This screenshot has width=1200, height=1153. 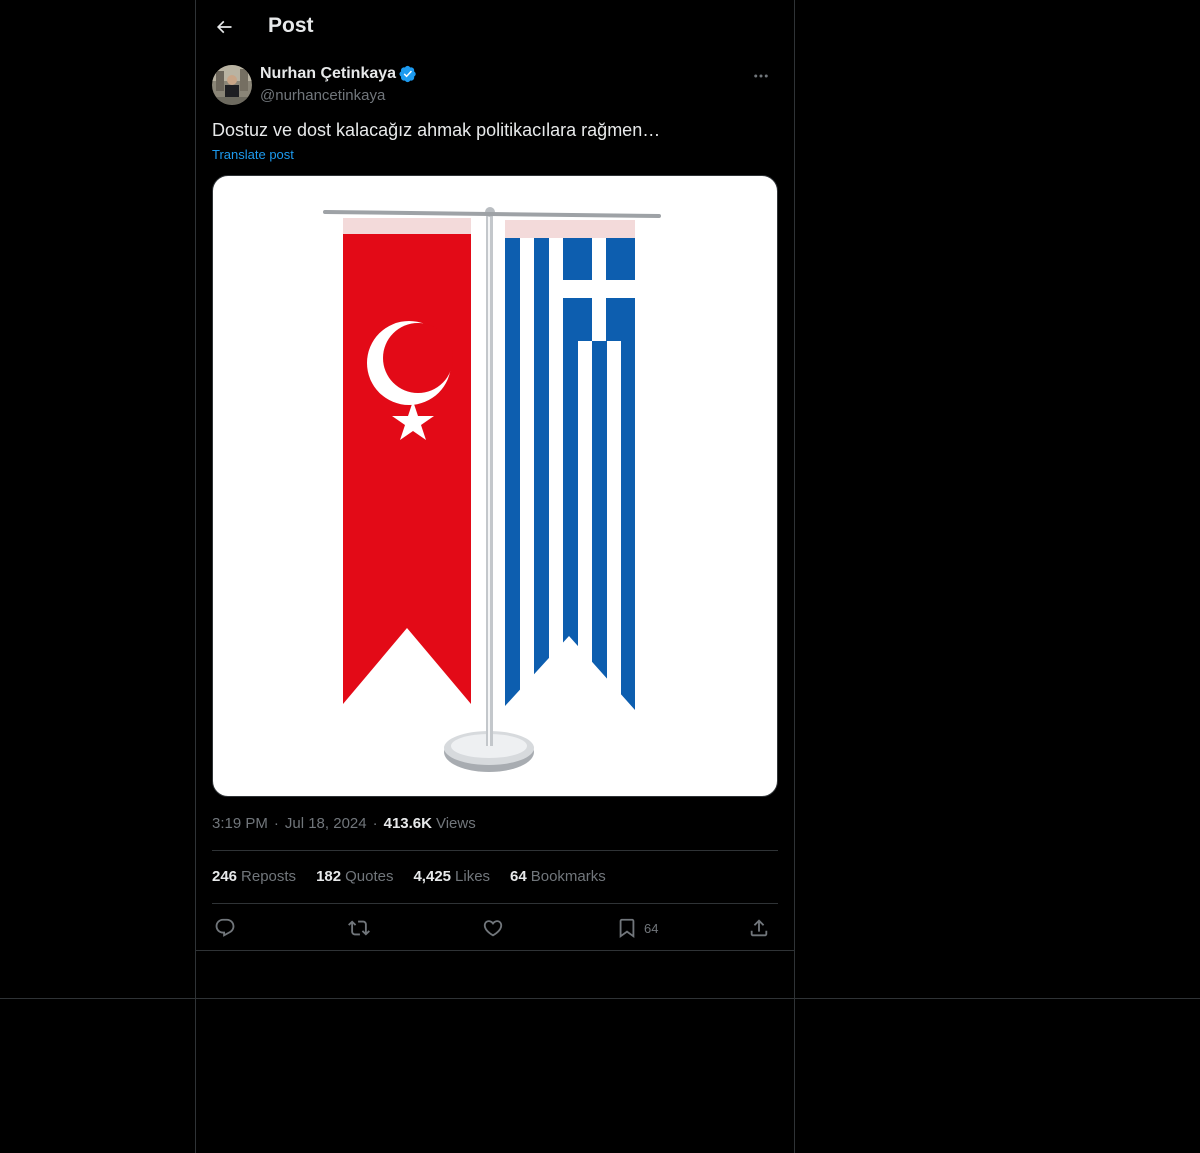 I want to click on likes-label: Likes, so click(x=473, y=876).